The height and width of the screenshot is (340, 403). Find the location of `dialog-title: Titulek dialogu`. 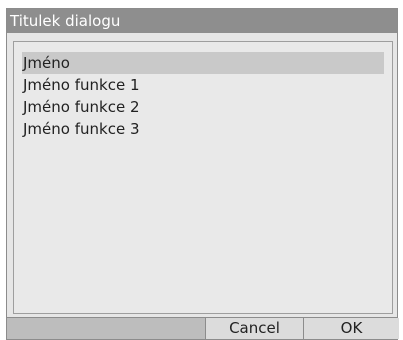

dialog-title: Titulek dialogu is located at coordinates (202, 21).